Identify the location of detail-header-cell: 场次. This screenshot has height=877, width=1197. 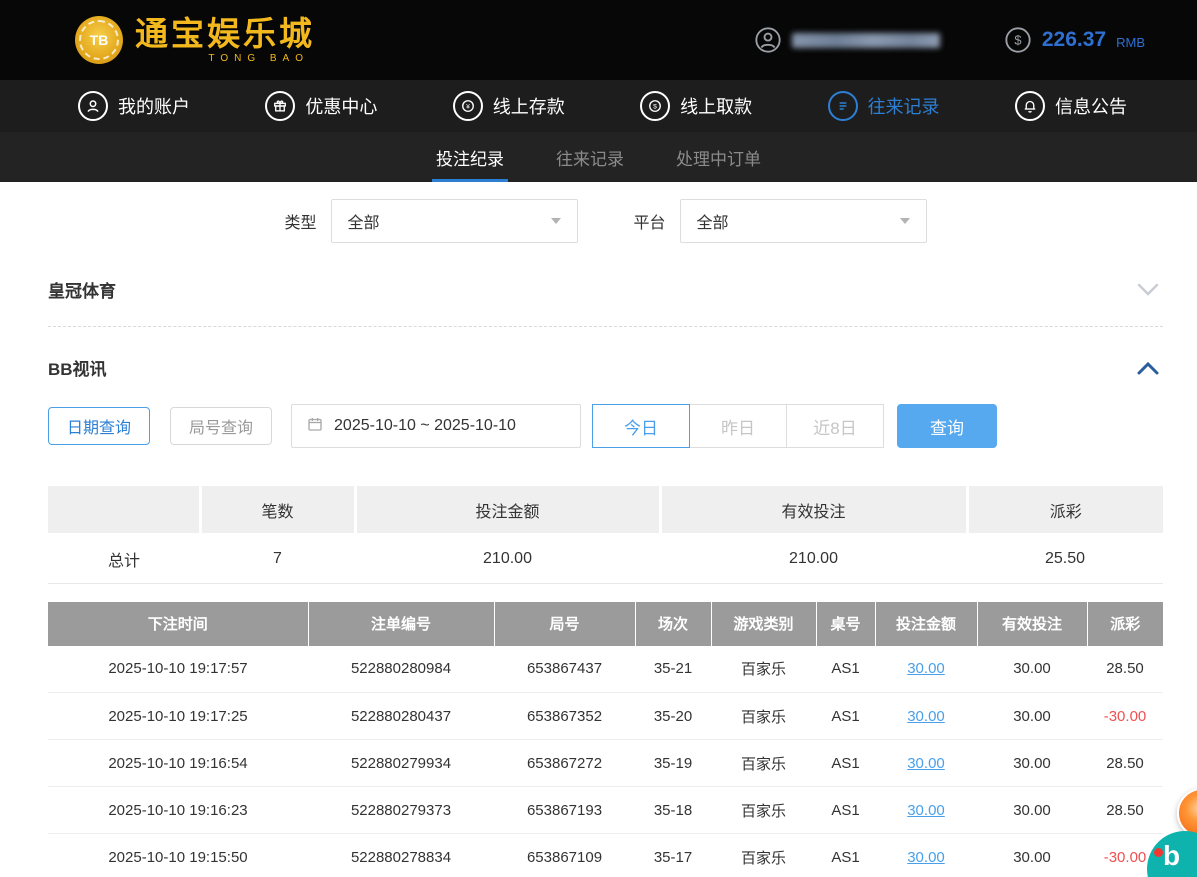
(673, 623).